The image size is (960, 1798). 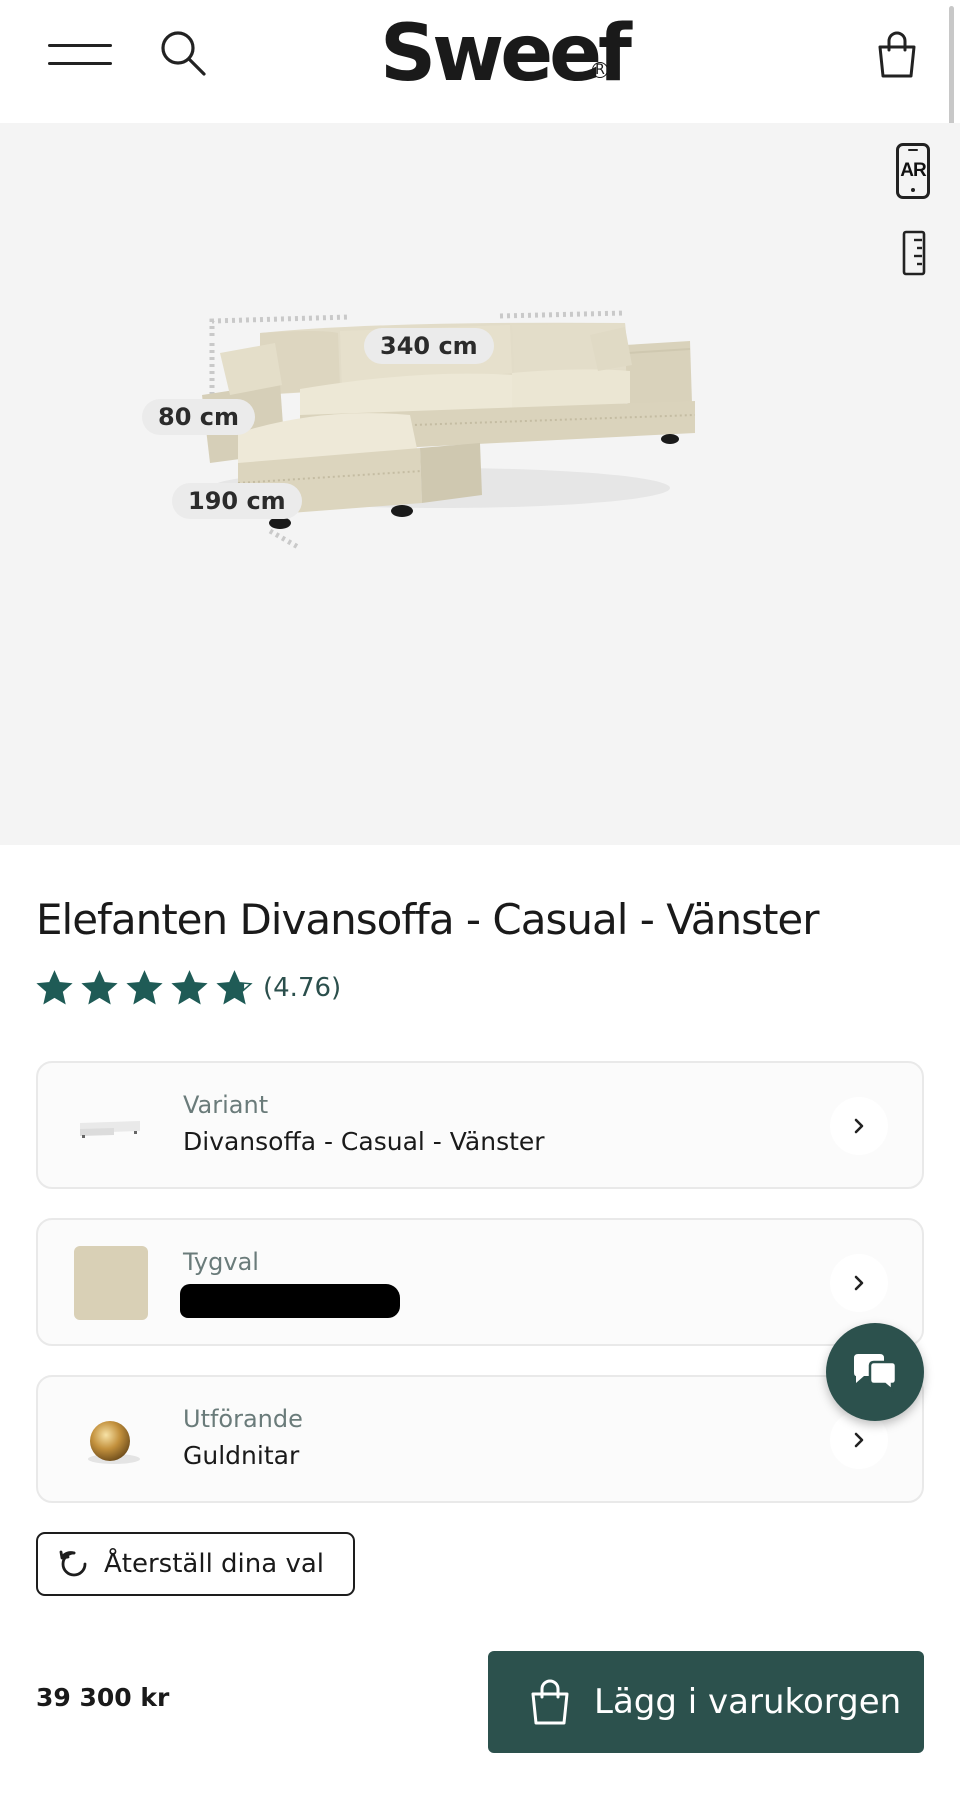 I want to click on ar-label: AR, so click(x=913, y=170).